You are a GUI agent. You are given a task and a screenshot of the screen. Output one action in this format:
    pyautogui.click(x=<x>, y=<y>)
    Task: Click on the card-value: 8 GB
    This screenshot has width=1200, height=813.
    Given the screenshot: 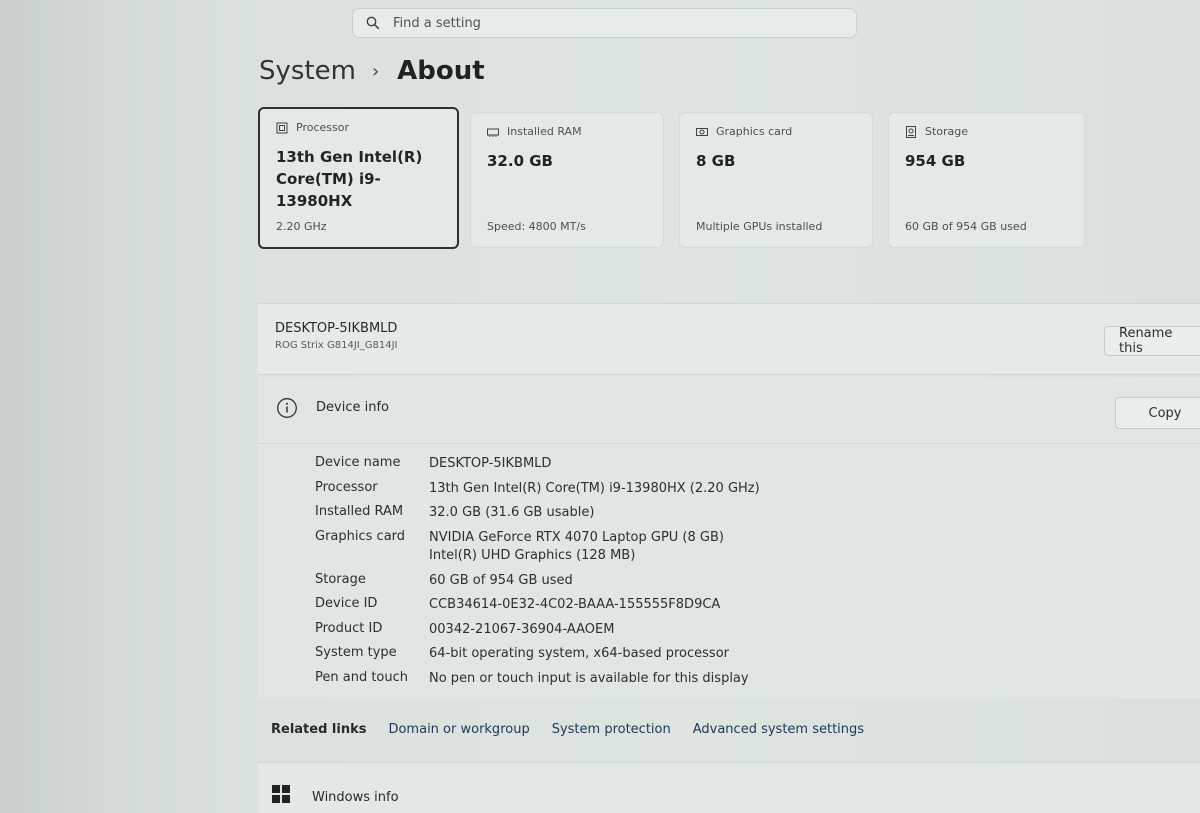 What is the action you would take?
    pyautogui.click(x=716, y=161)
    